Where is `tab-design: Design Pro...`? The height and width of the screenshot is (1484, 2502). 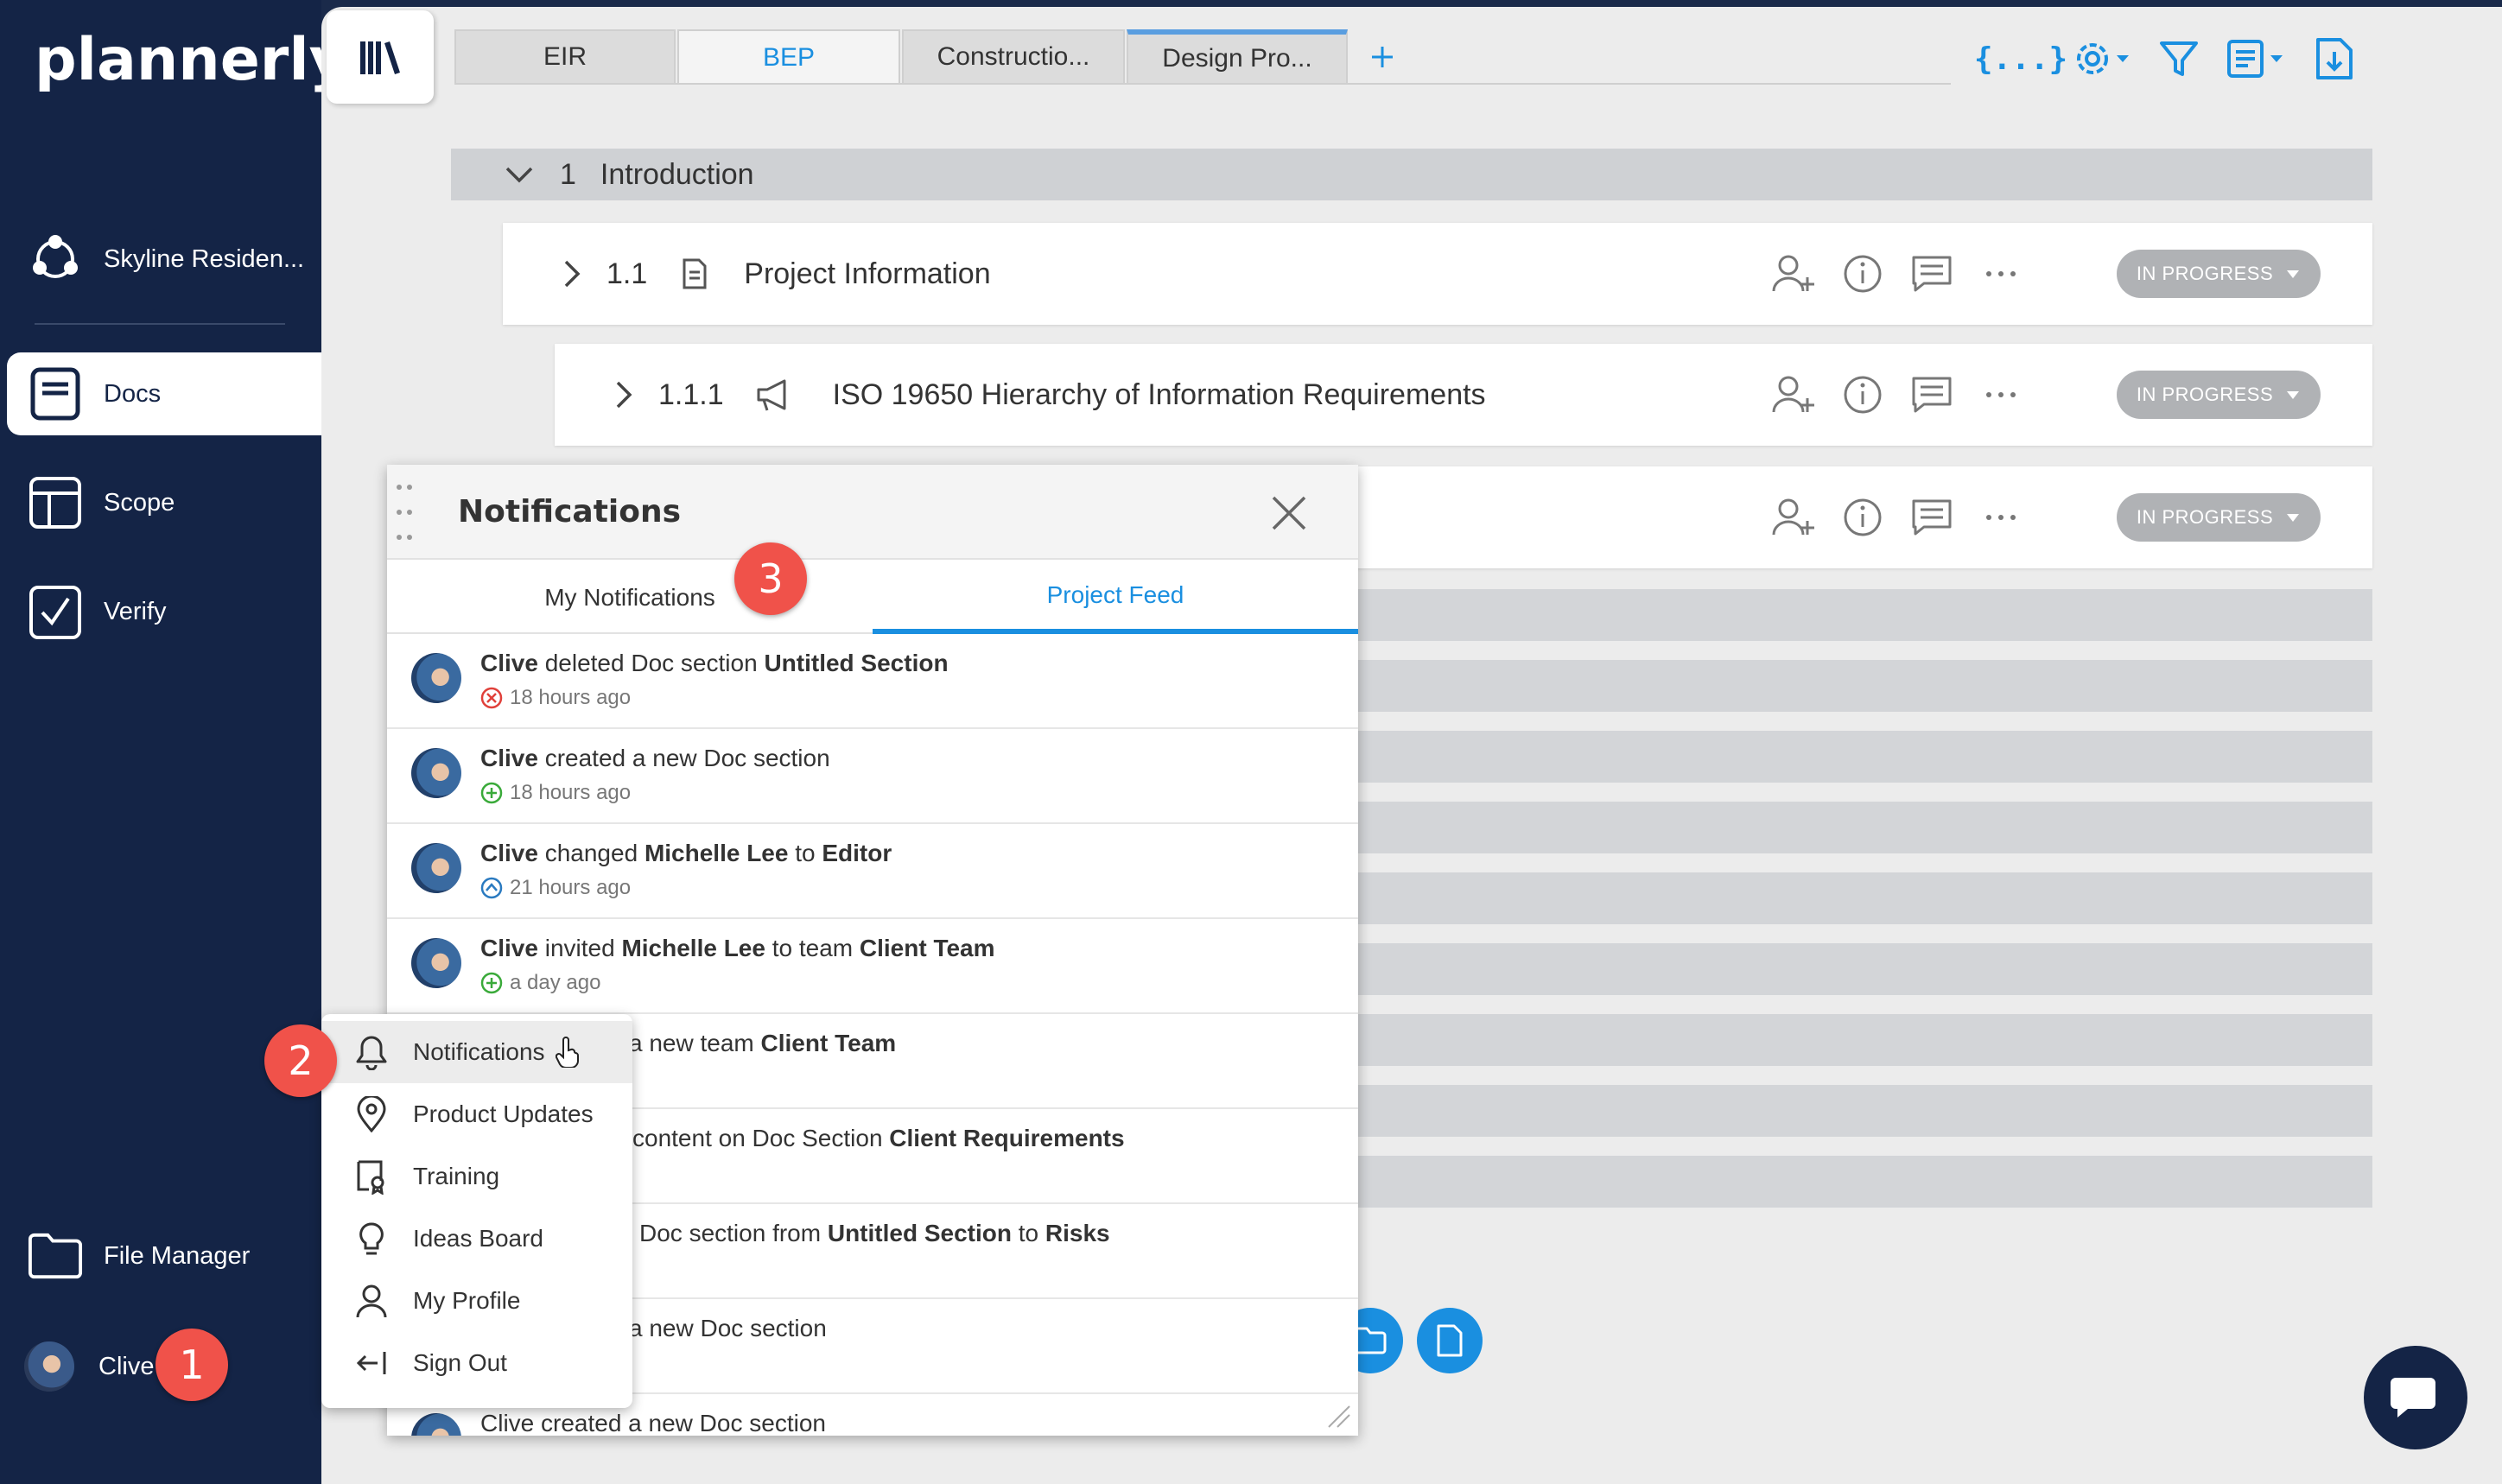
tab-design: Design Pro... is located at coordinates (1238, 57).